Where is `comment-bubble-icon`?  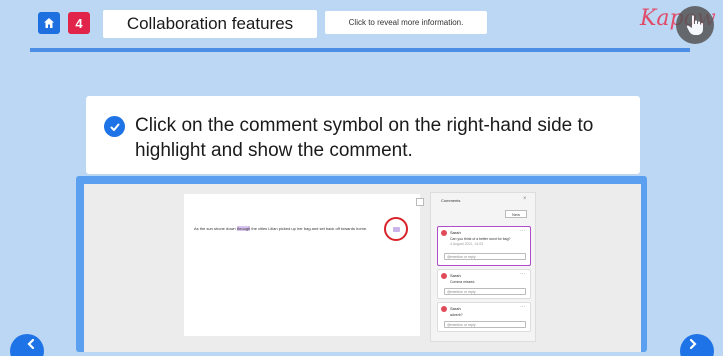
comment-bubble-icon is located at coordinates (396, 229).